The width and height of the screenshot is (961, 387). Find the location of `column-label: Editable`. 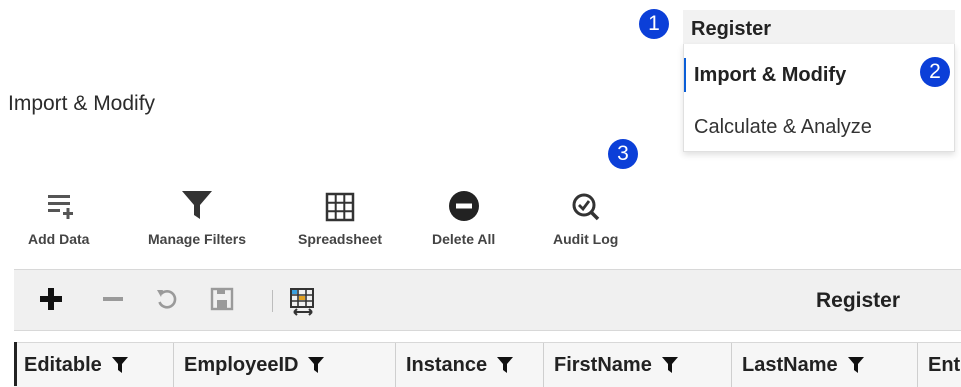

column-label: Editable is located at coordinates (63, 364).